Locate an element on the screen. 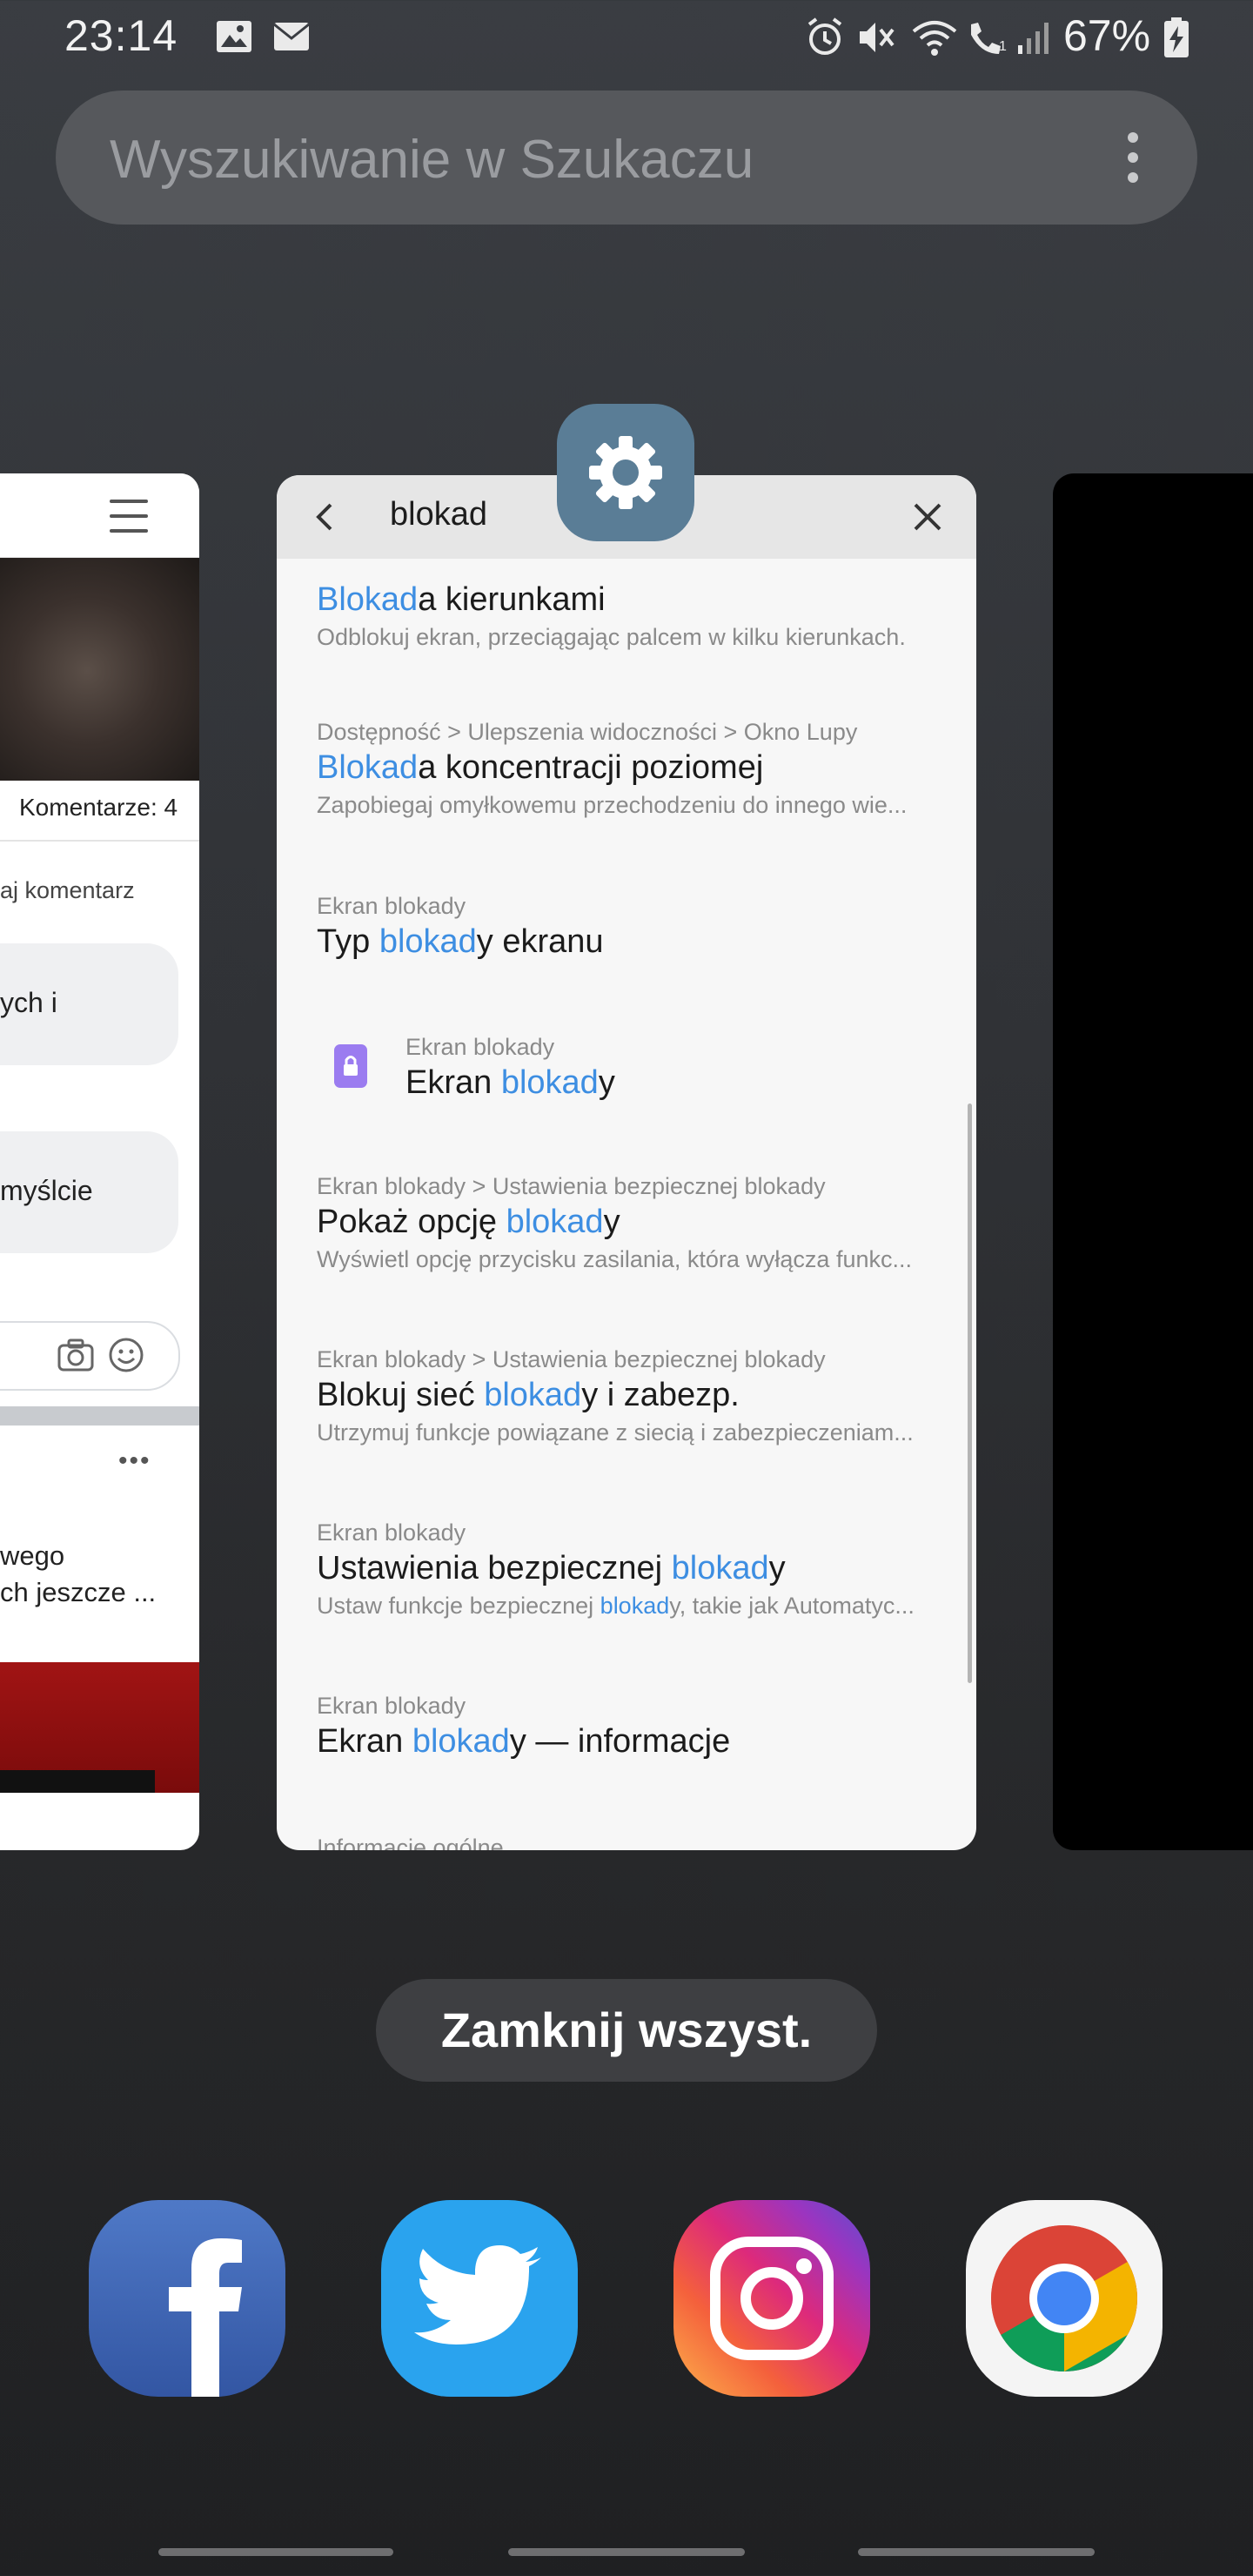 This screenshot has height=2576, width=1253. instagram-app-icon is located at coordinates (771, 2298).